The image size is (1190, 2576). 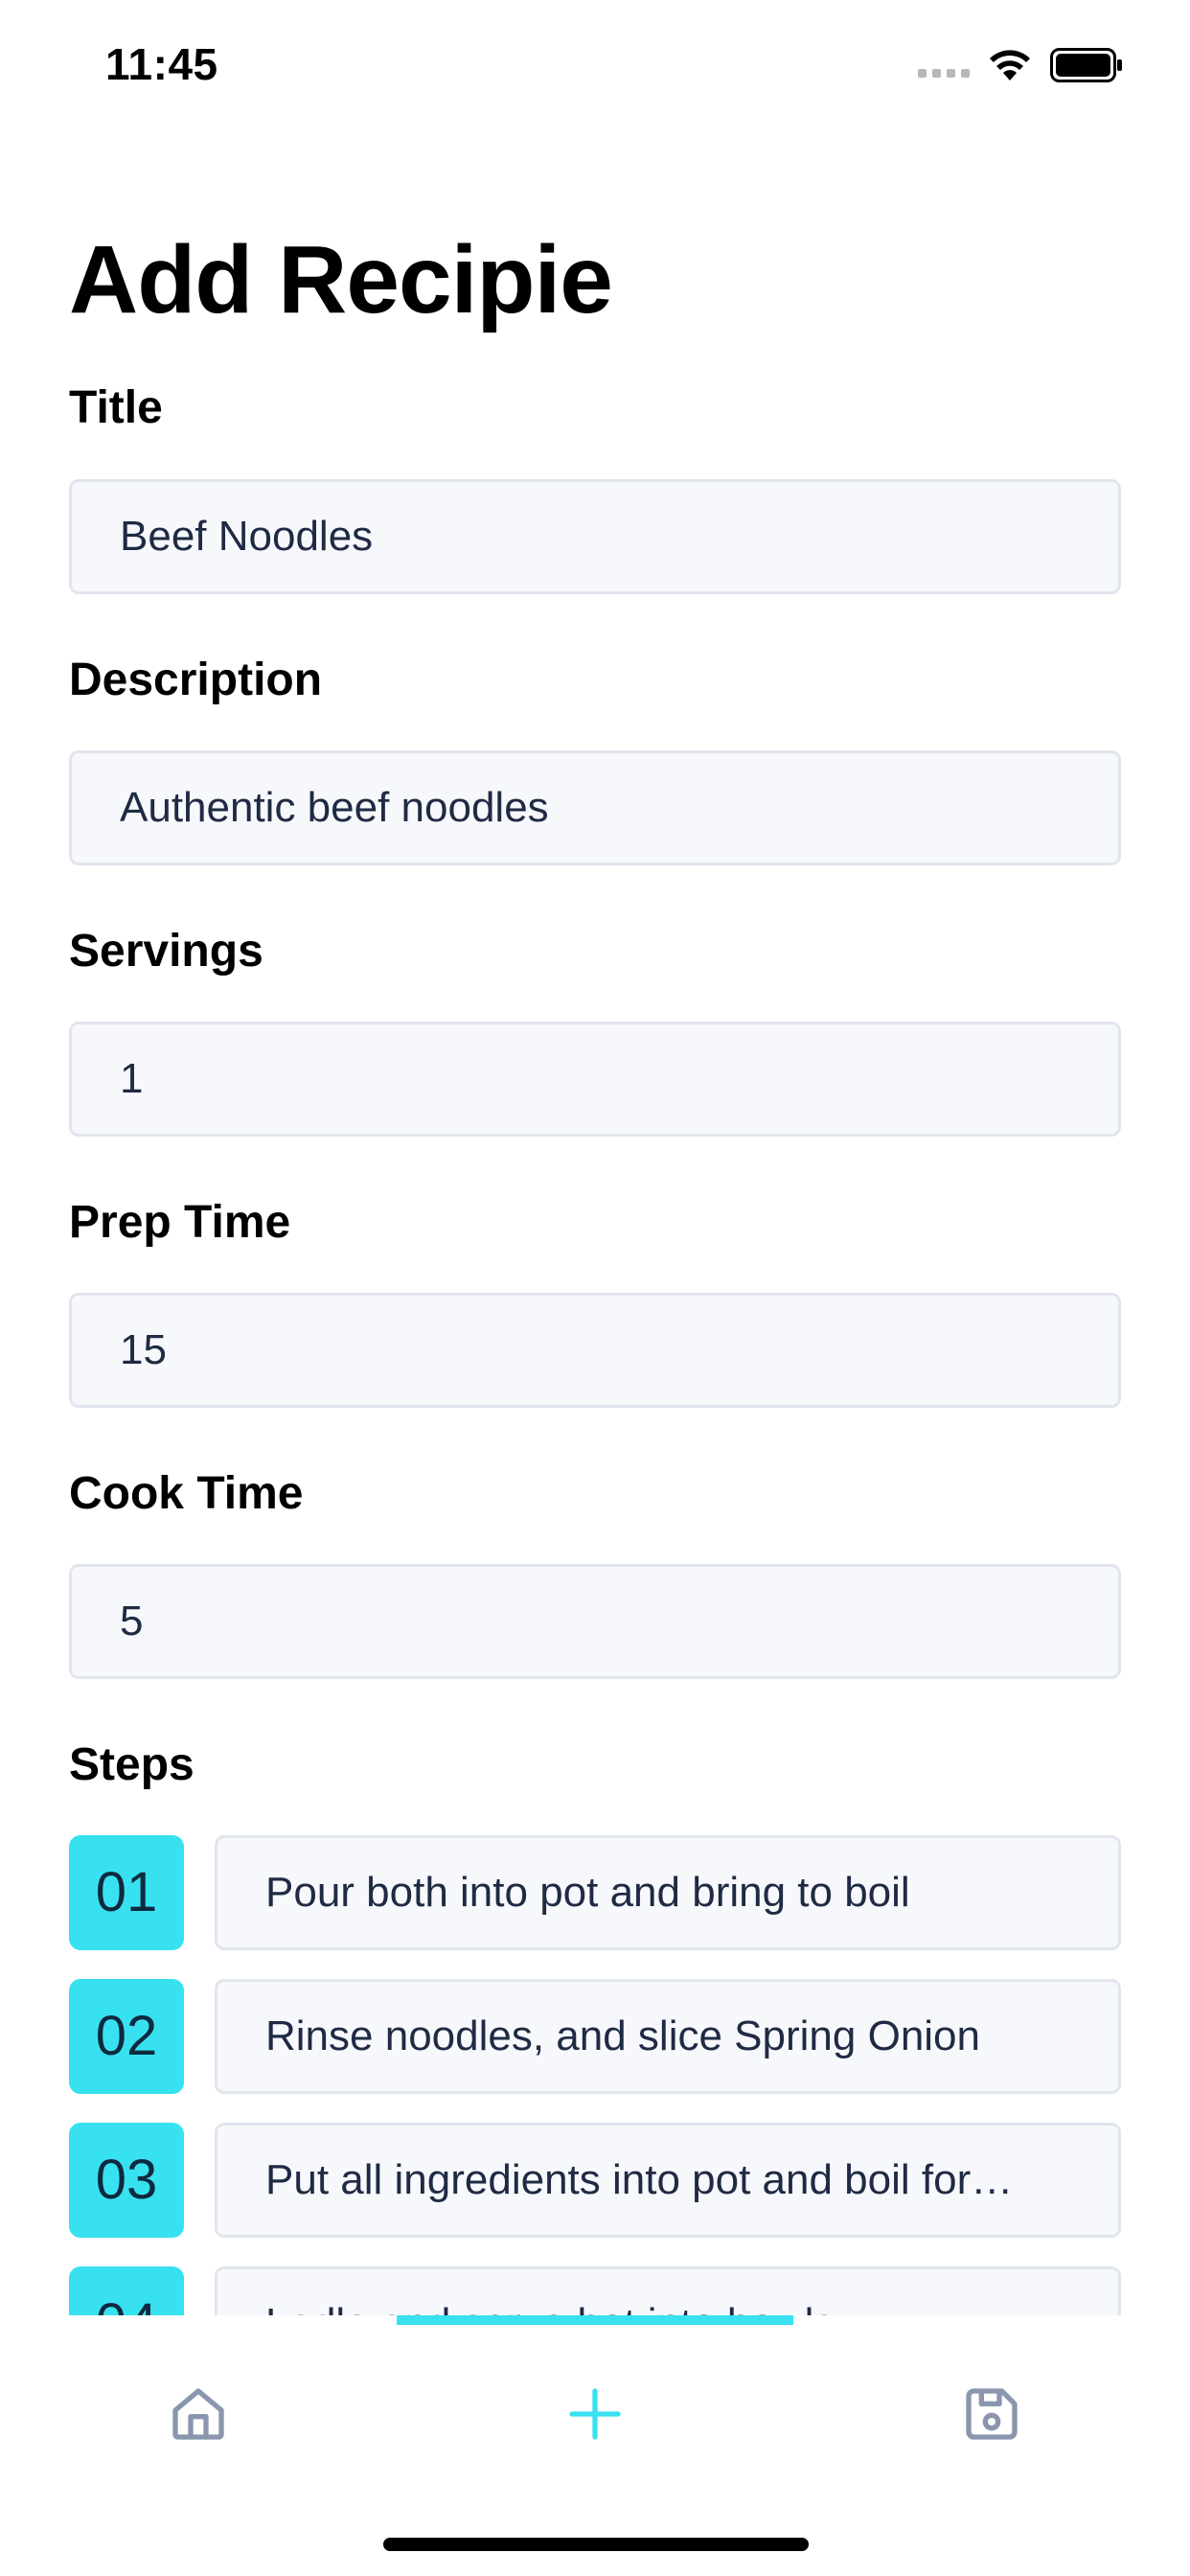 I want to click on wifi-icon, so click(x=1010, y=65).